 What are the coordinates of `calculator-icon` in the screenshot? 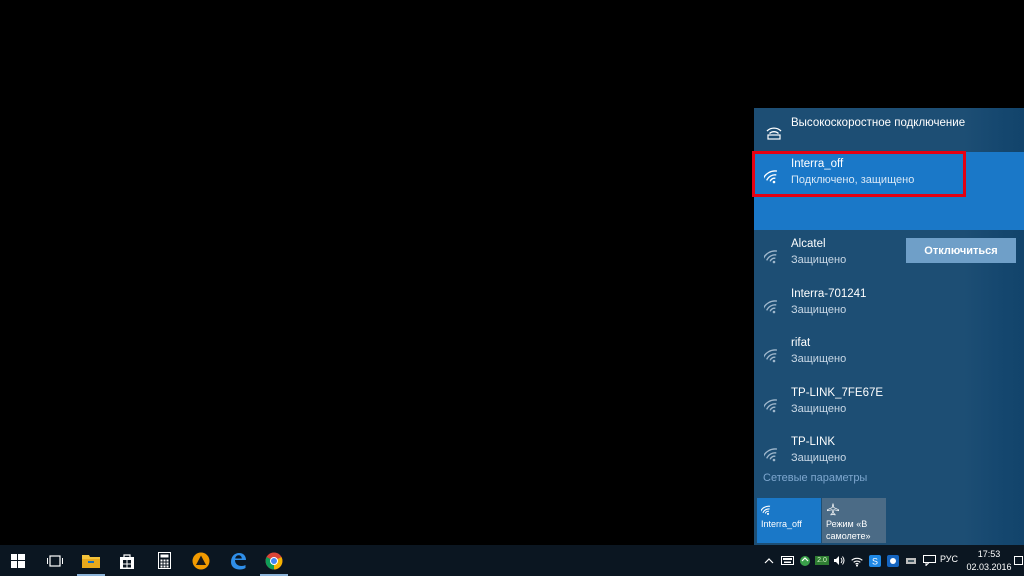 It's located at (164, 560).